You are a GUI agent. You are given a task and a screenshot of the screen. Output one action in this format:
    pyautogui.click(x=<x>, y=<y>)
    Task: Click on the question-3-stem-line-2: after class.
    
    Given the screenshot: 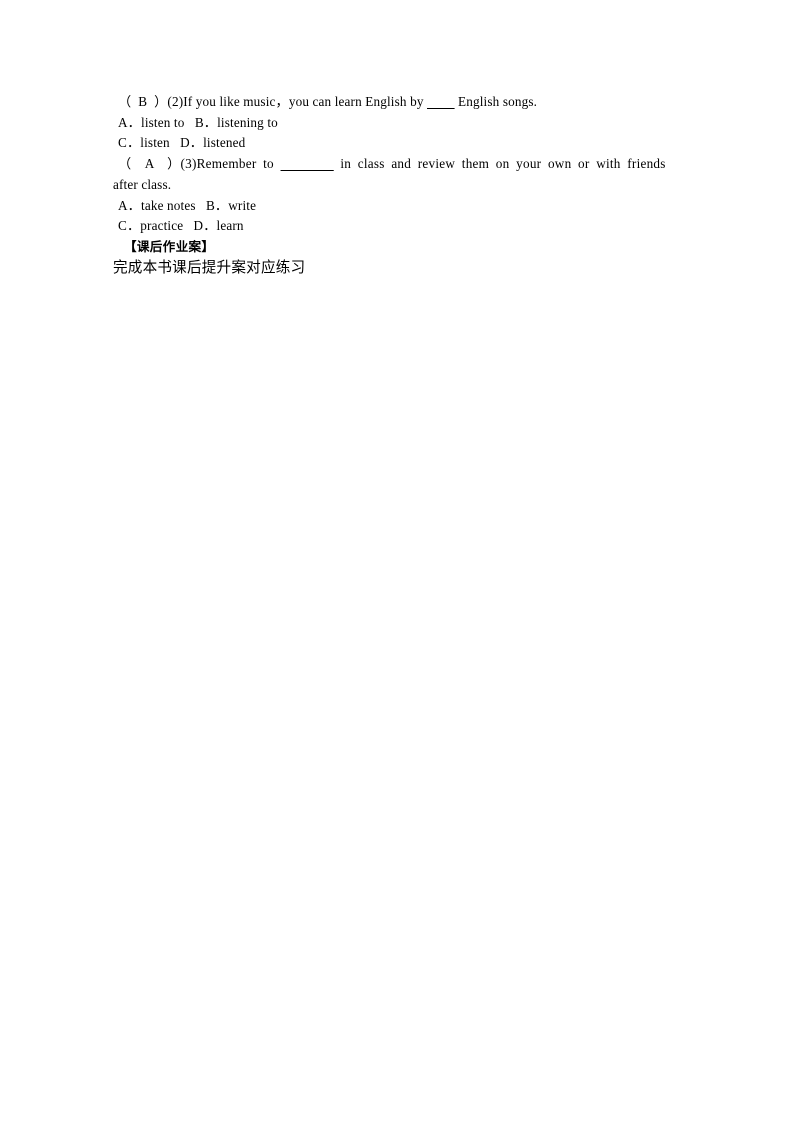 What is the action you would take?
    pyautogui.click(x=395, y=185)
    